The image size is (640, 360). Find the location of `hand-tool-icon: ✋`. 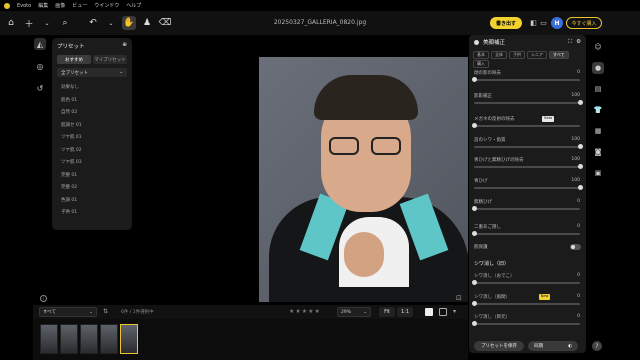

hand-tool-icon: ✋ is located at coordinates (129, 23).